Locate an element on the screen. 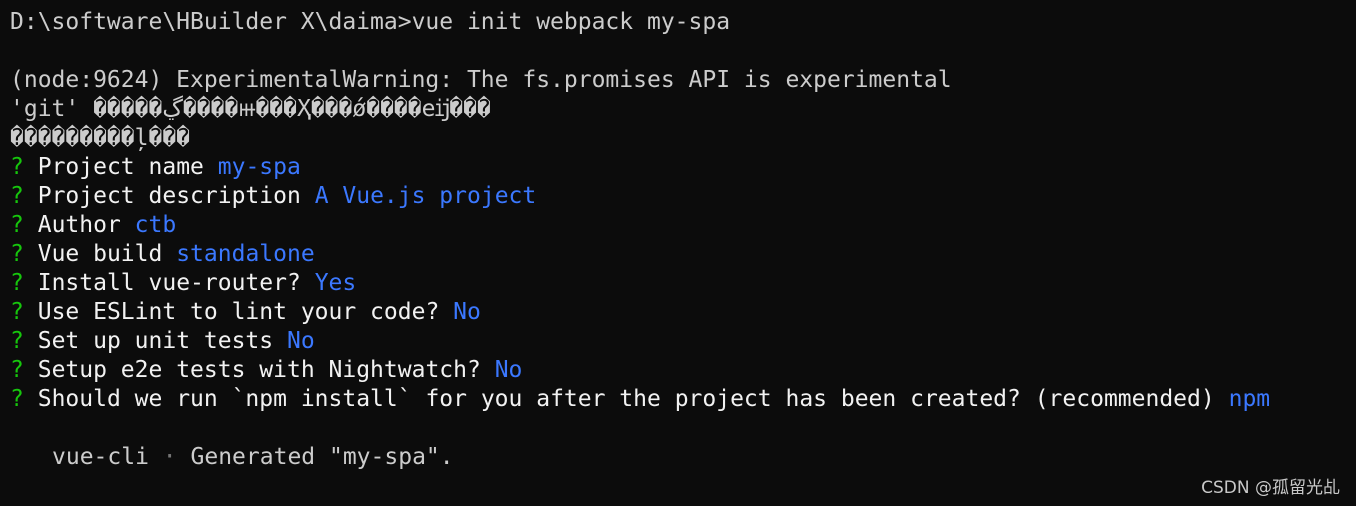 Image resolution: width=1356 pixels, height=506 pixels. question-answer: Yes is located at coordinates (335, 283).